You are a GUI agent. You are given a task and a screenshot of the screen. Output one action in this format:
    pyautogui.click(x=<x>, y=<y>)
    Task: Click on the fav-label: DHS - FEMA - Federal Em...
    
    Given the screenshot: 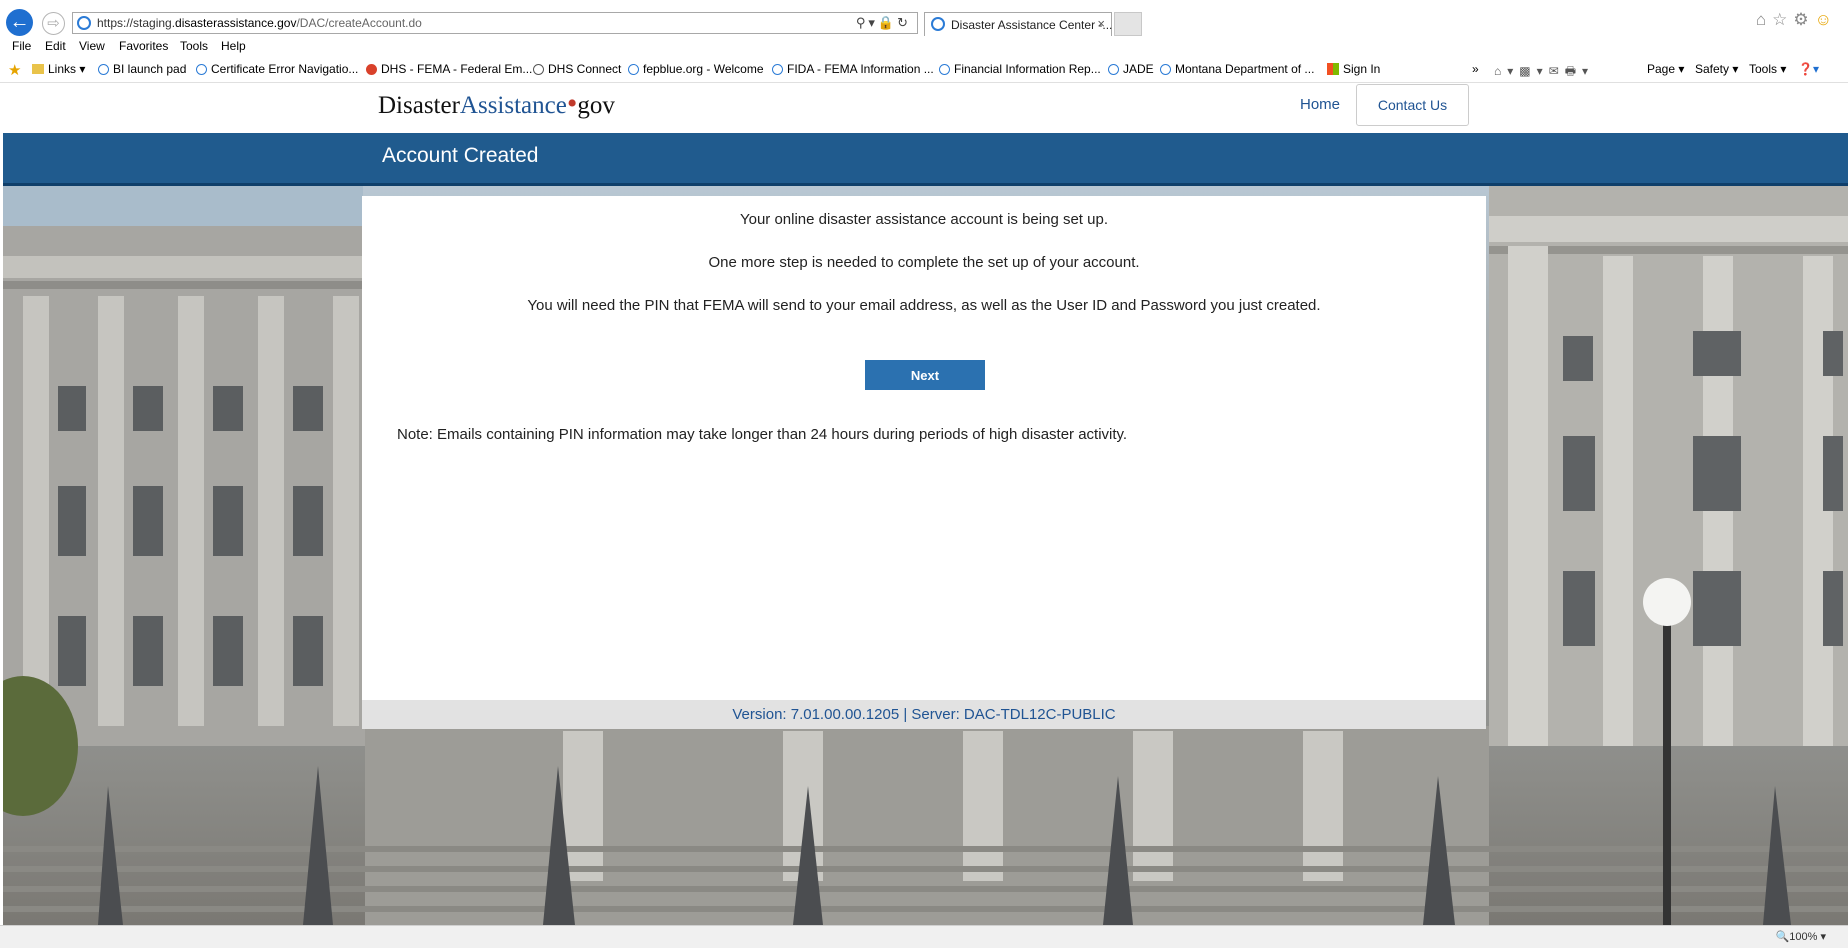 What is the action you would take?
    pyautogui.click(x=457, y=69)
    